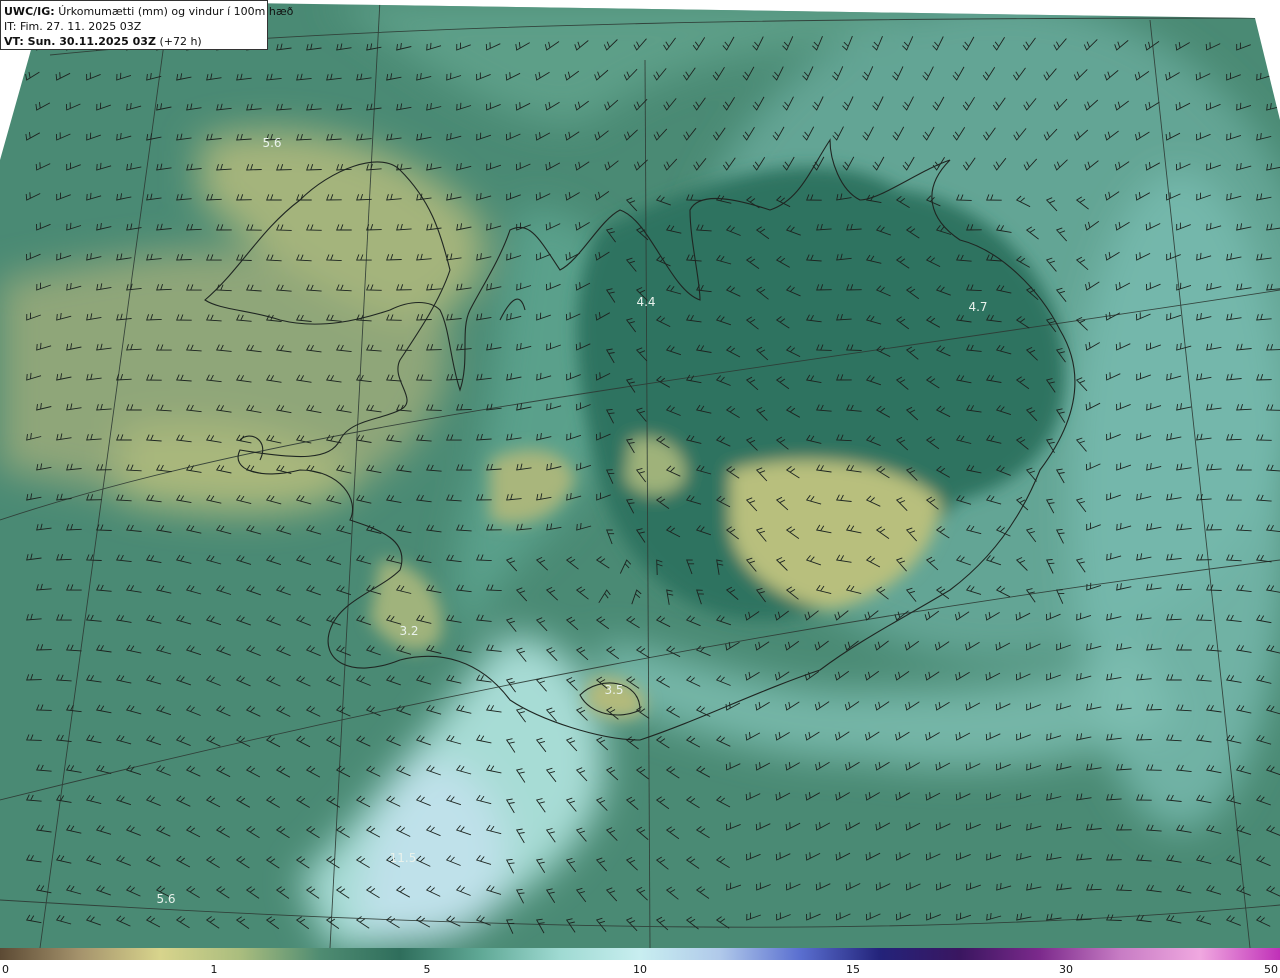 Image resolution: width=1280 pixels, height=978 pixels. Describe the element at coordinates (403, 858) in the screenshot. I see `map-label: 11.5` at that location.